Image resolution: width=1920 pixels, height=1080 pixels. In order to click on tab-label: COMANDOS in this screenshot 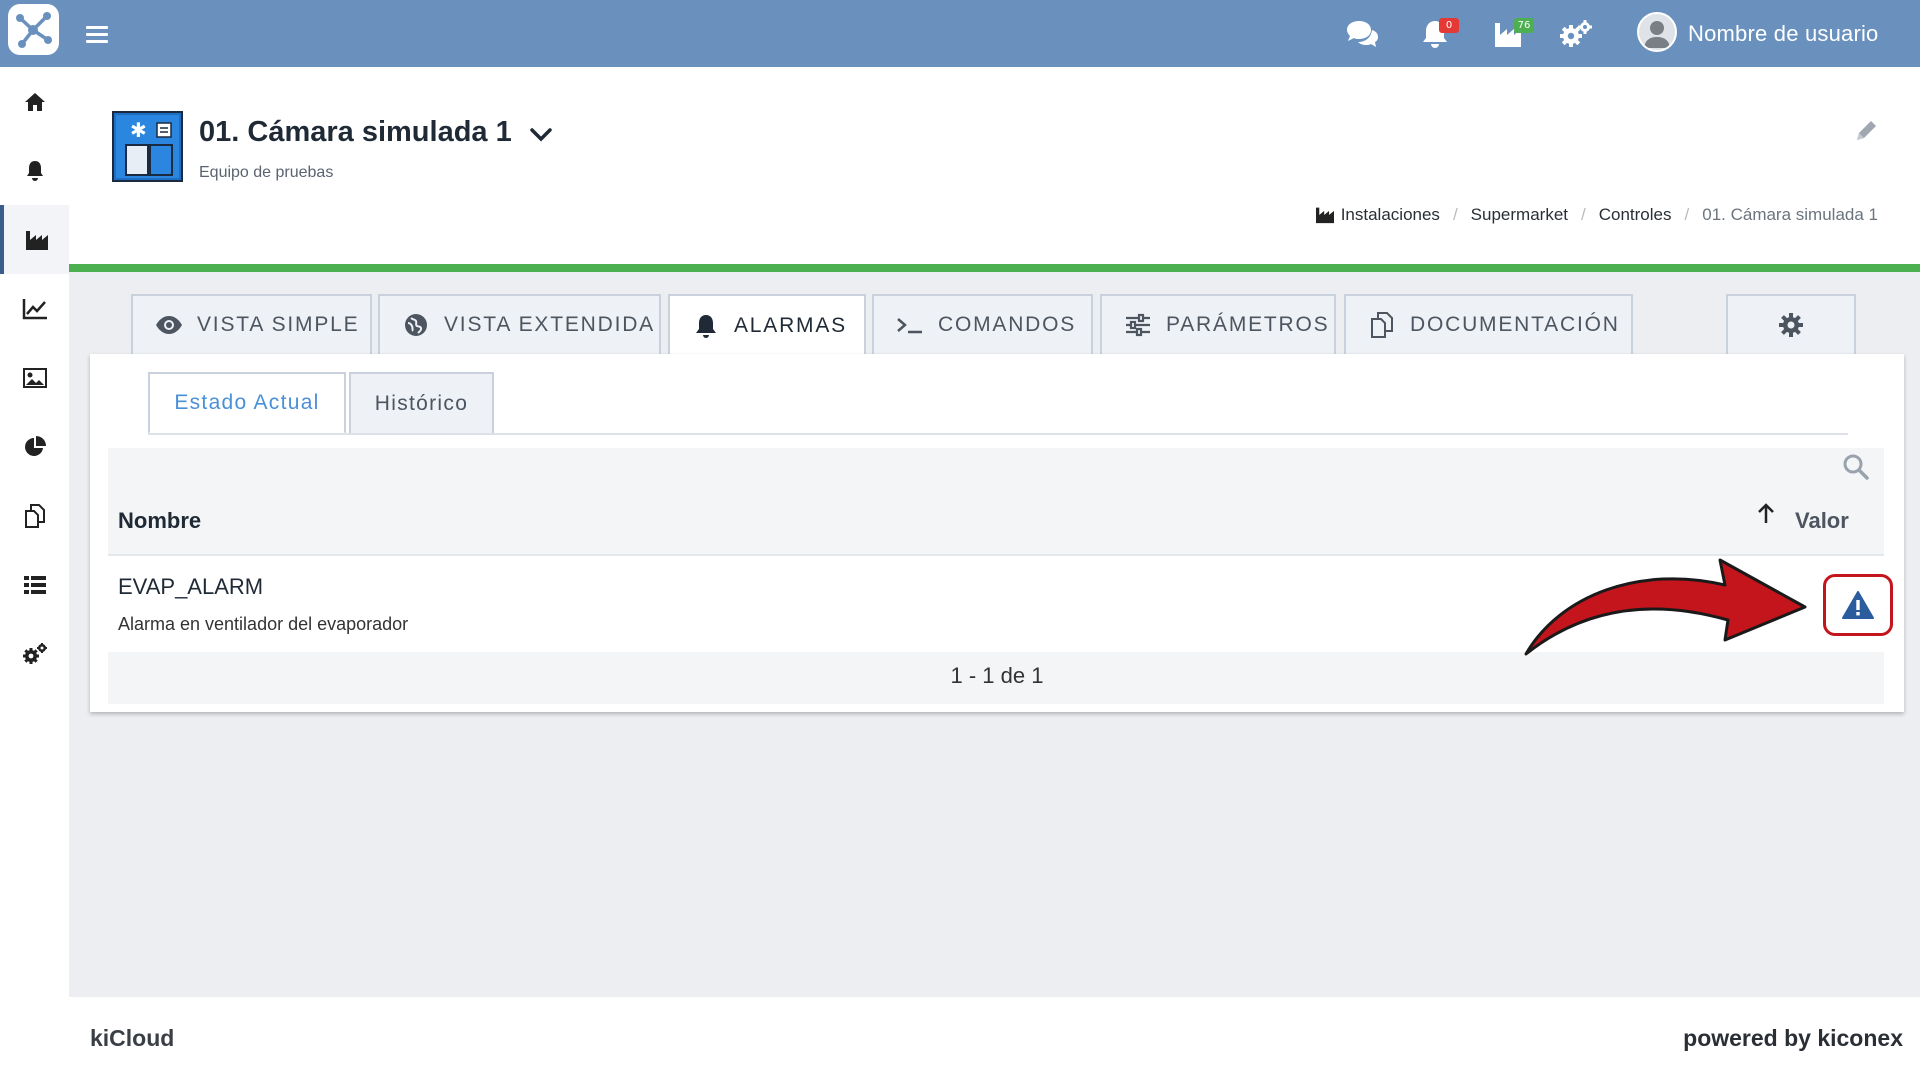, I will do `click(1007, 324)`.